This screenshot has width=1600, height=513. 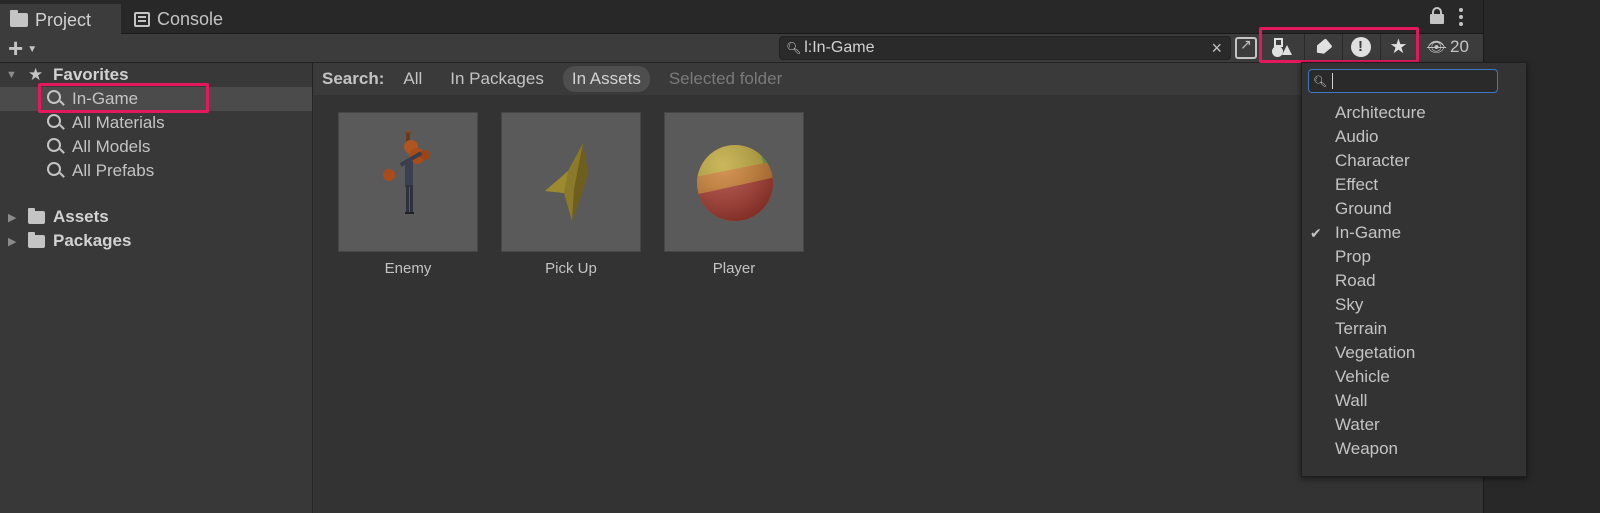 I want to click on label-option: Wall, so click(x=1414, y=401).